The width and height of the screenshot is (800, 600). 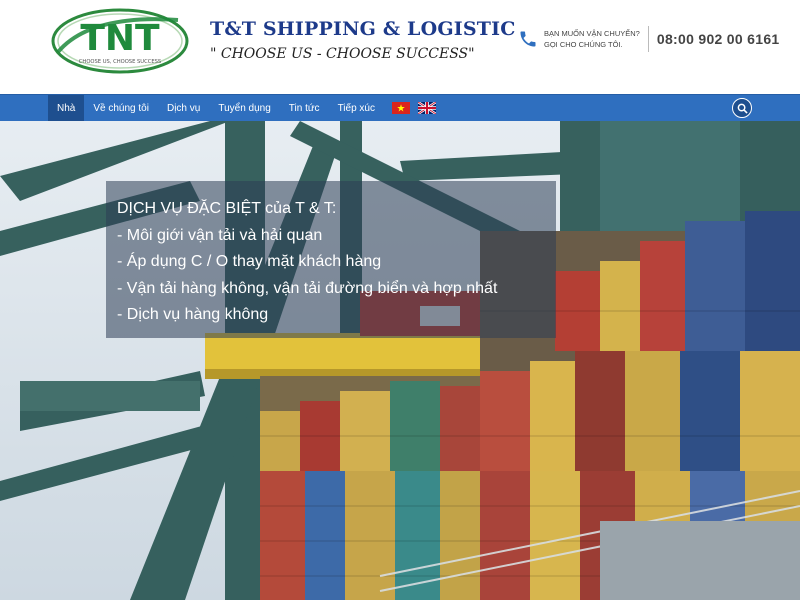 What do you see at coordinates (120, 38) in the screenshot?
I see `svg-text: TNT` at bounding box center [120, 38].